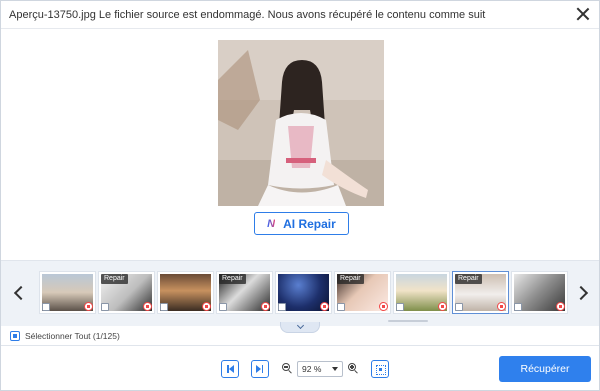 The height and width of the screenshot is (391, 600). I want to click on ai-repair-icon: N, so click(271, 223).